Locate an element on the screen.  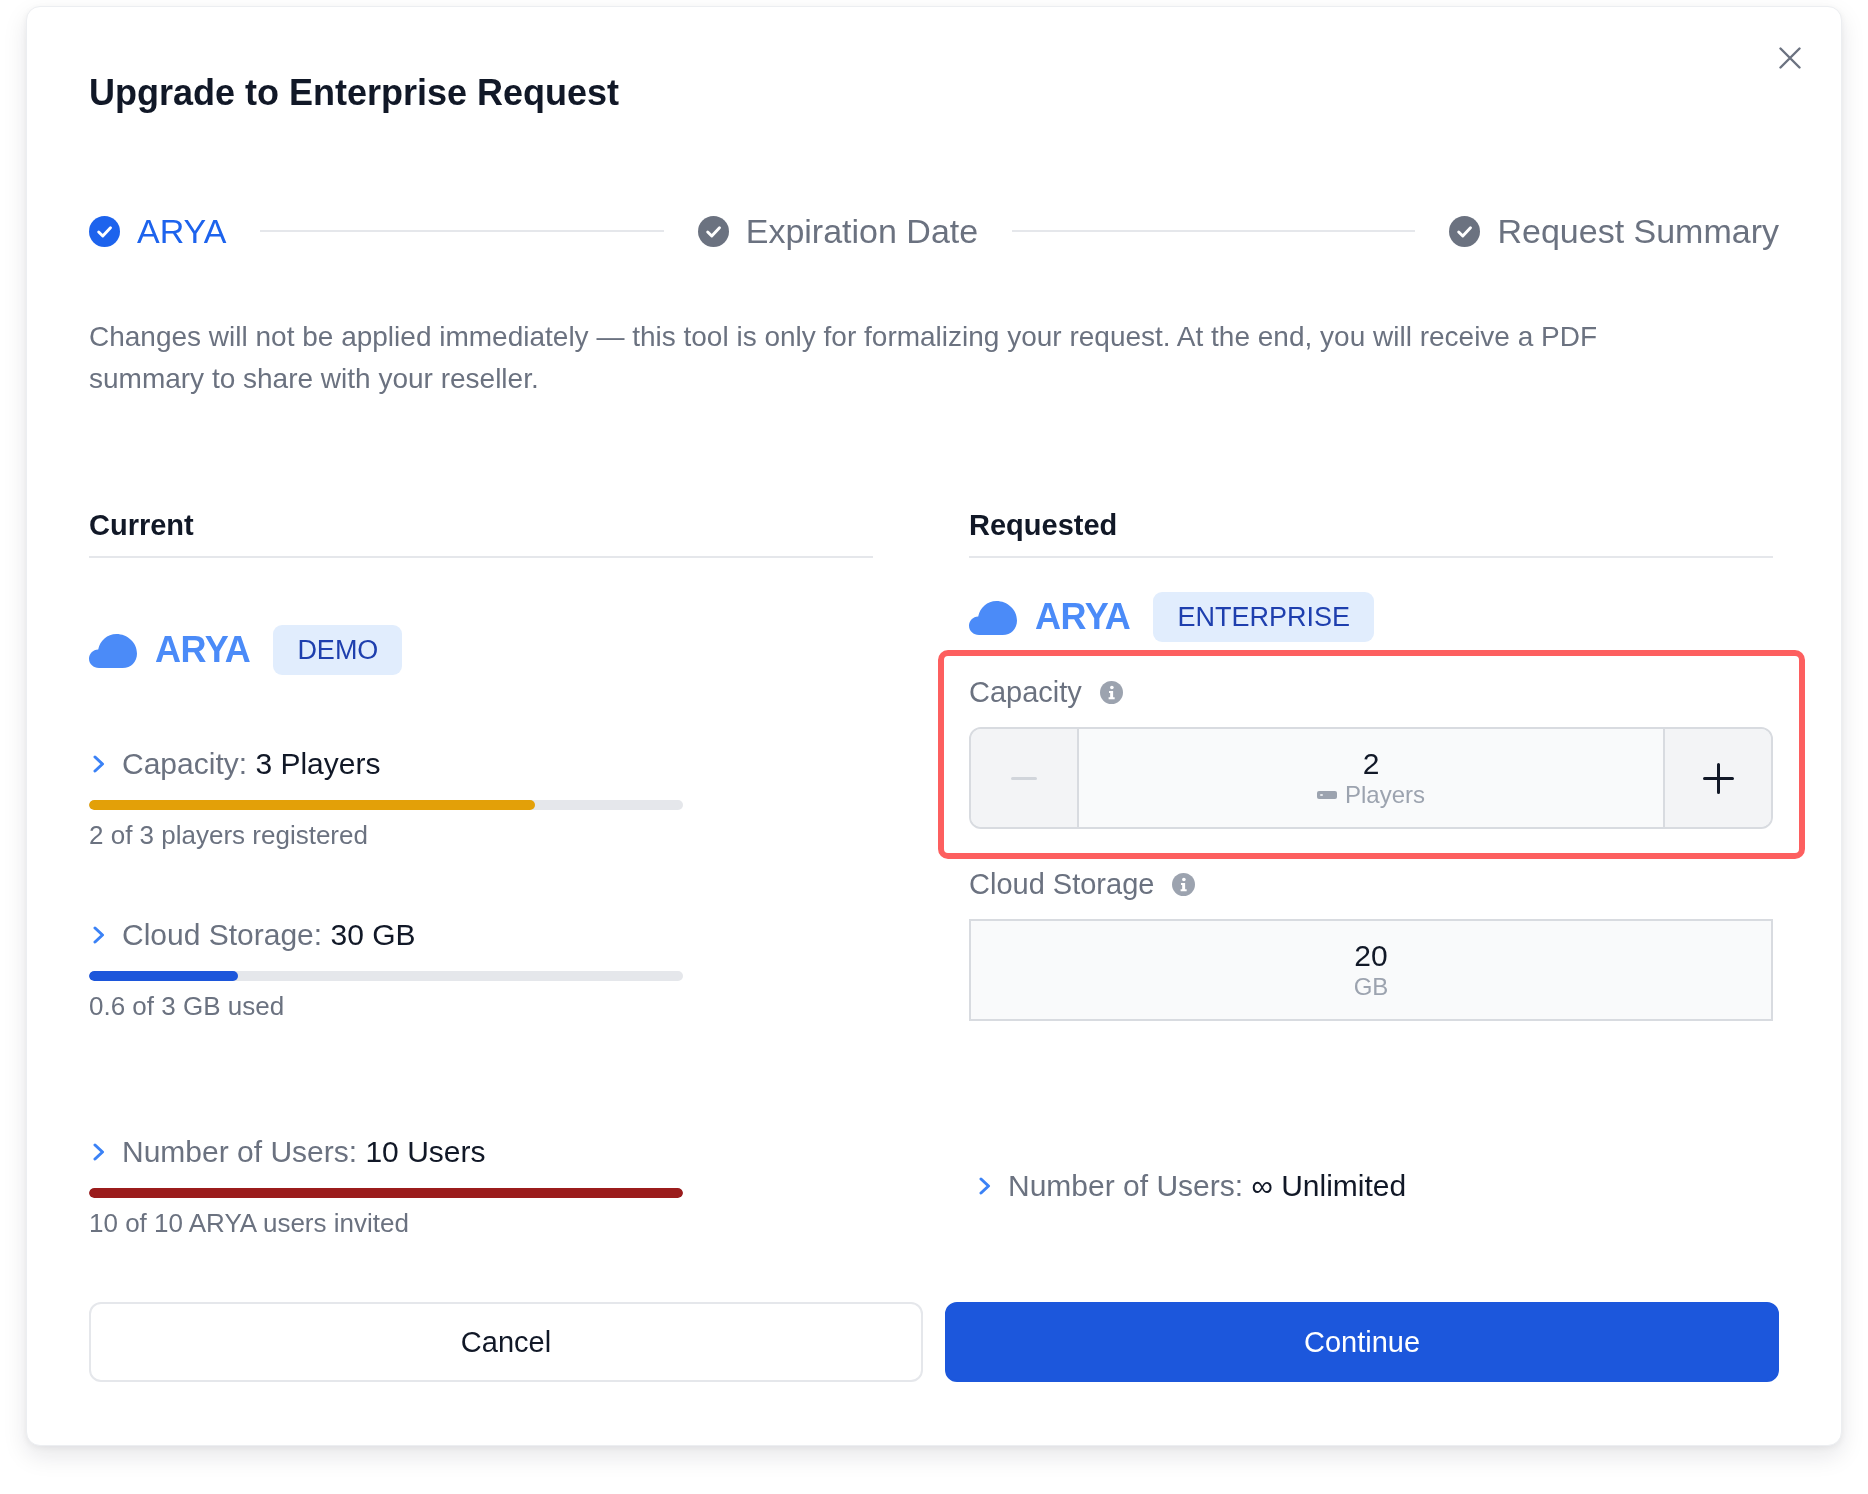
metric-text: Capacity: 3 Players is located at coordinates (251, 764).